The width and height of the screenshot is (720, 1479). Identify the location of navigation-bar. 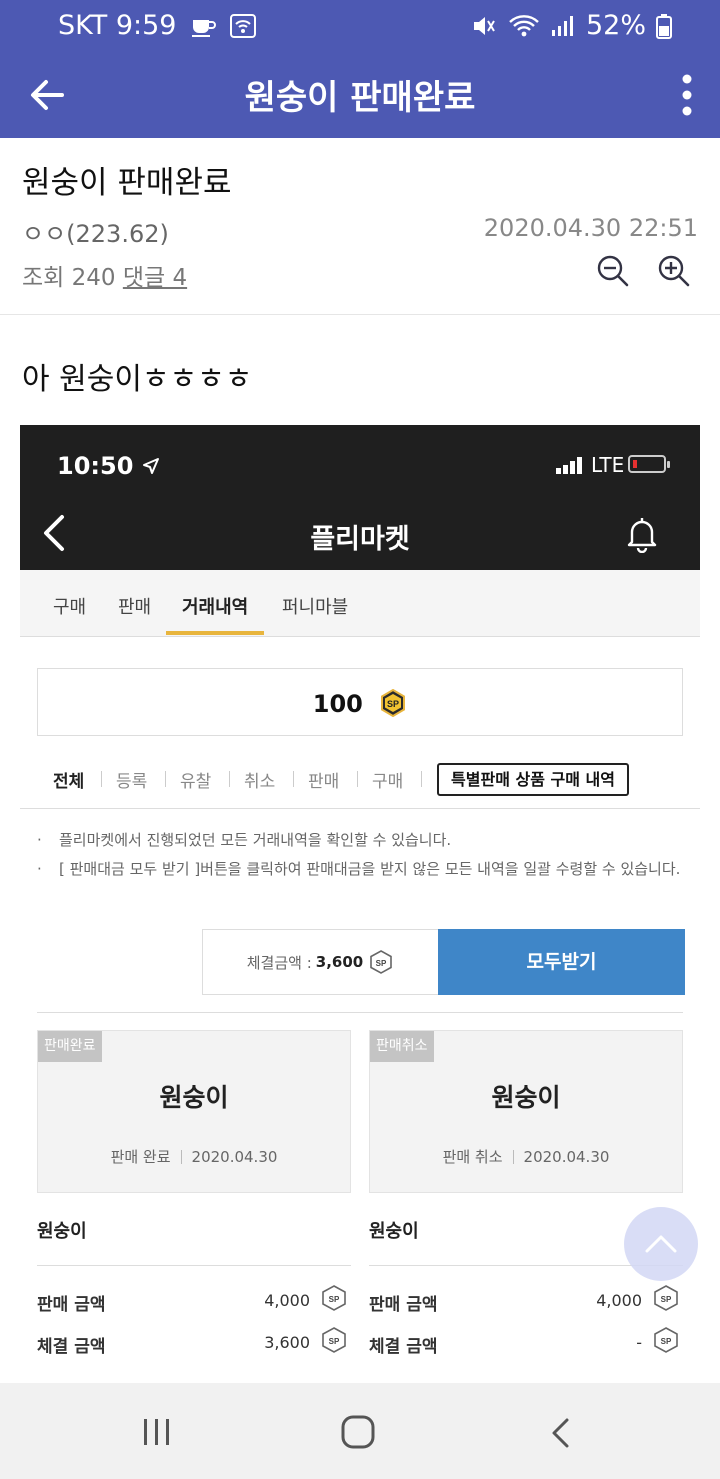
(360, 1431).